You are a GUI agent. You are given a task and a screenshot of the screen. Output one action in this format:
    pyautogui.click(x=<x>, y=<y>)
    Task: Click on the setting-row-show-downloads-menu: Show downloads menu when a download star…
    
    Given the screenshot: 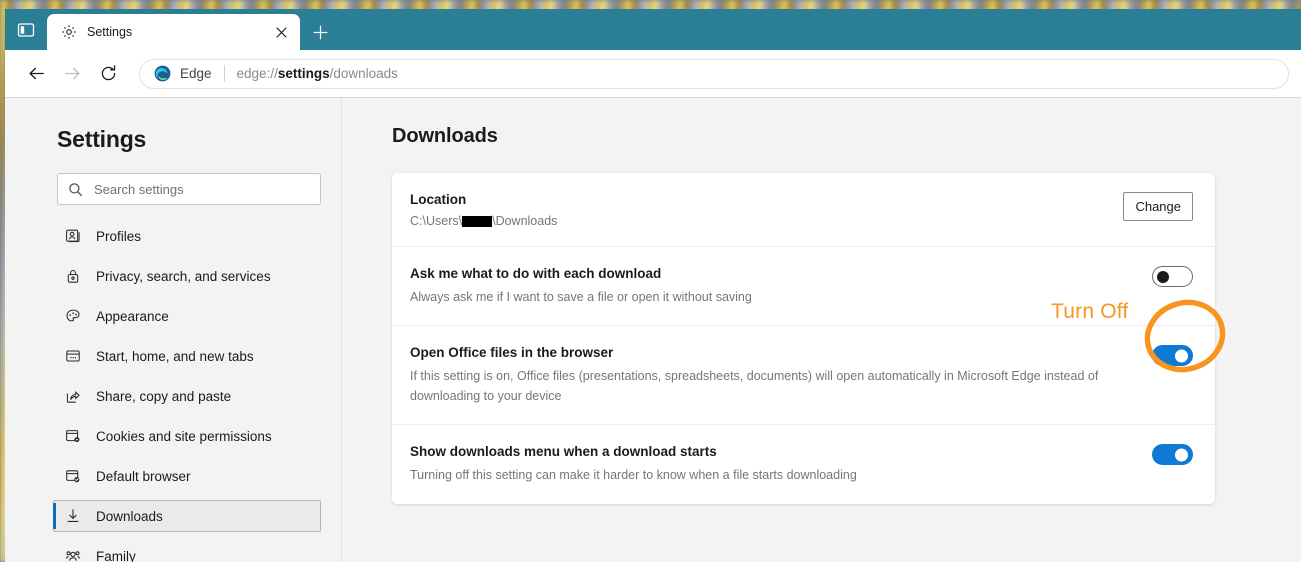 What is the action you would take?
    pyautogui.click(x=803, y=463)
    